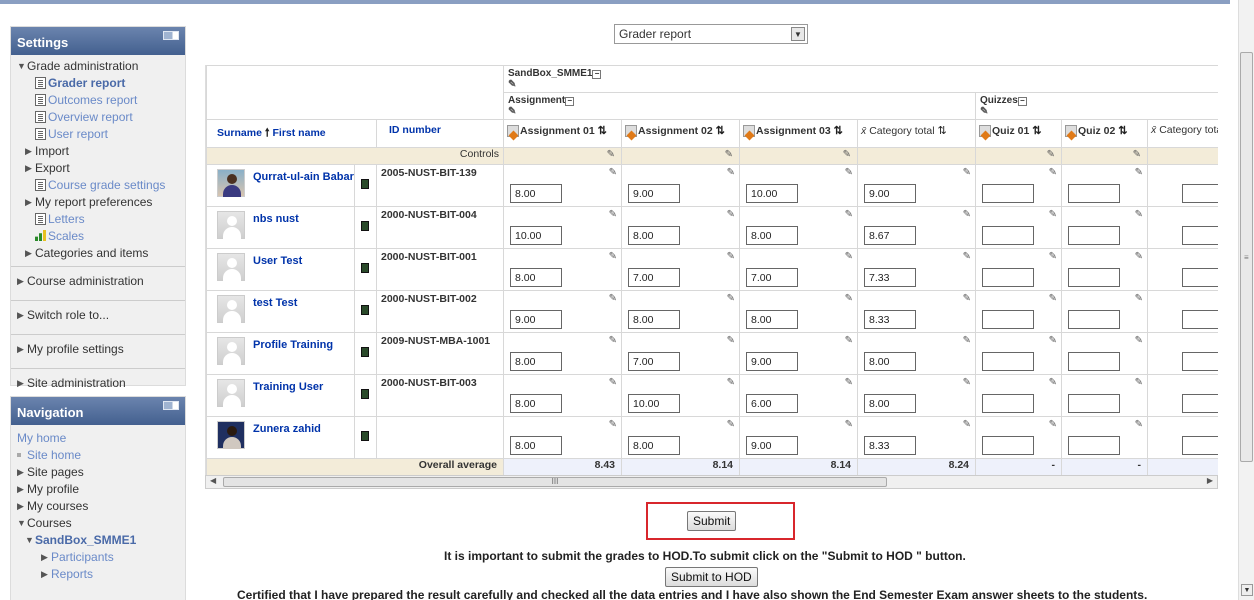 This screenshot has height=600, width=1254. I want to click on nav-item-reports: ▶ Reports, so click(98, 574).